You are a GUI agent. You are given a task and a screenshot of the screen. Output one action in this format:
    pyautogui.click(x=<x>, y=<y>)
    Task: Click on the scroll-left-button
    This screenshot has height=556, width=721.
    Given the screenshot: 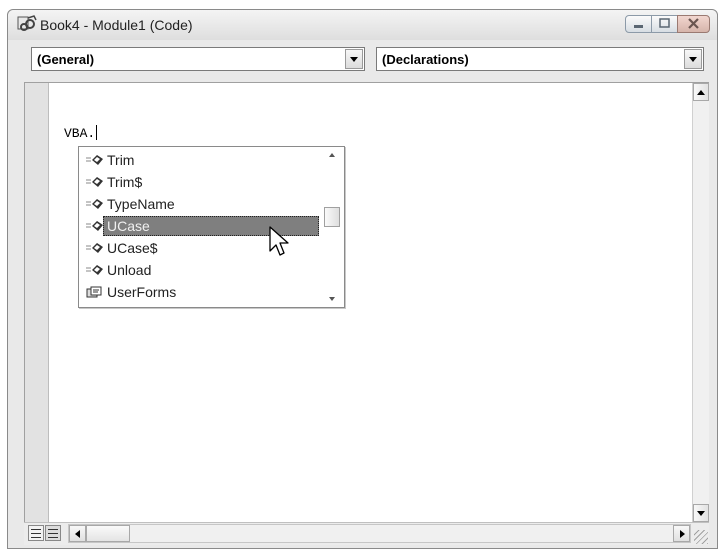 What is the action you would take?
    pyautogui.click(x=77, y=533)
    